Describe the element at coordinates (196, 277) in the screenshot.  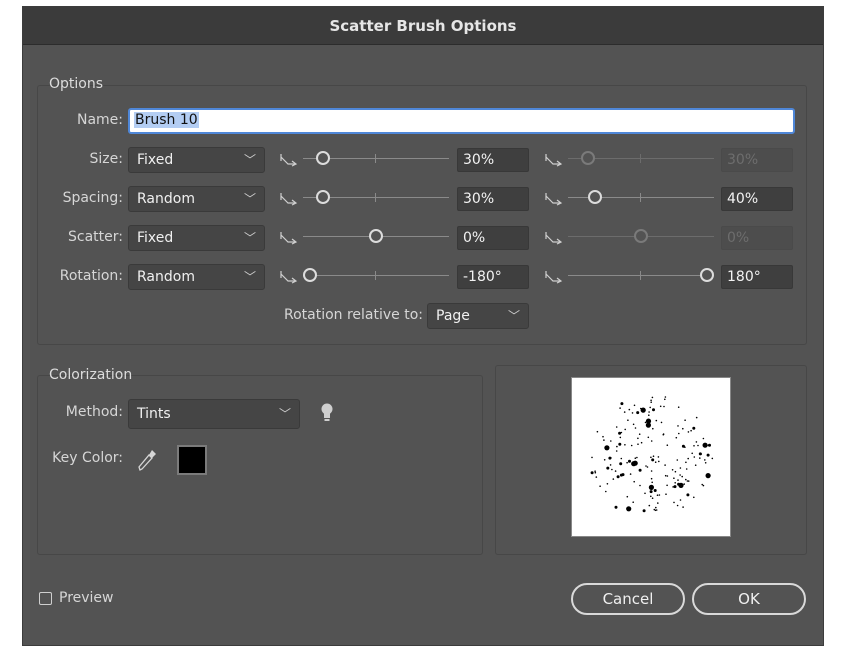
I see `rotation-method-dropdown: Random ﹀` at that location.